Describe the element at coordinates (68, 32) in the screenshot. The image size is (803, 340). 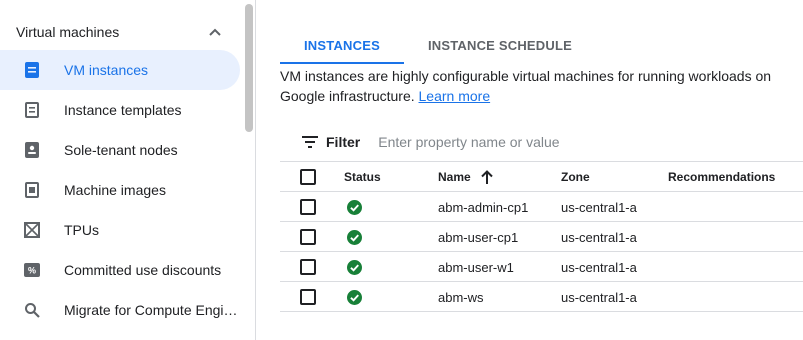
I see `sidebar-section-title: Virtual machines` at that location.